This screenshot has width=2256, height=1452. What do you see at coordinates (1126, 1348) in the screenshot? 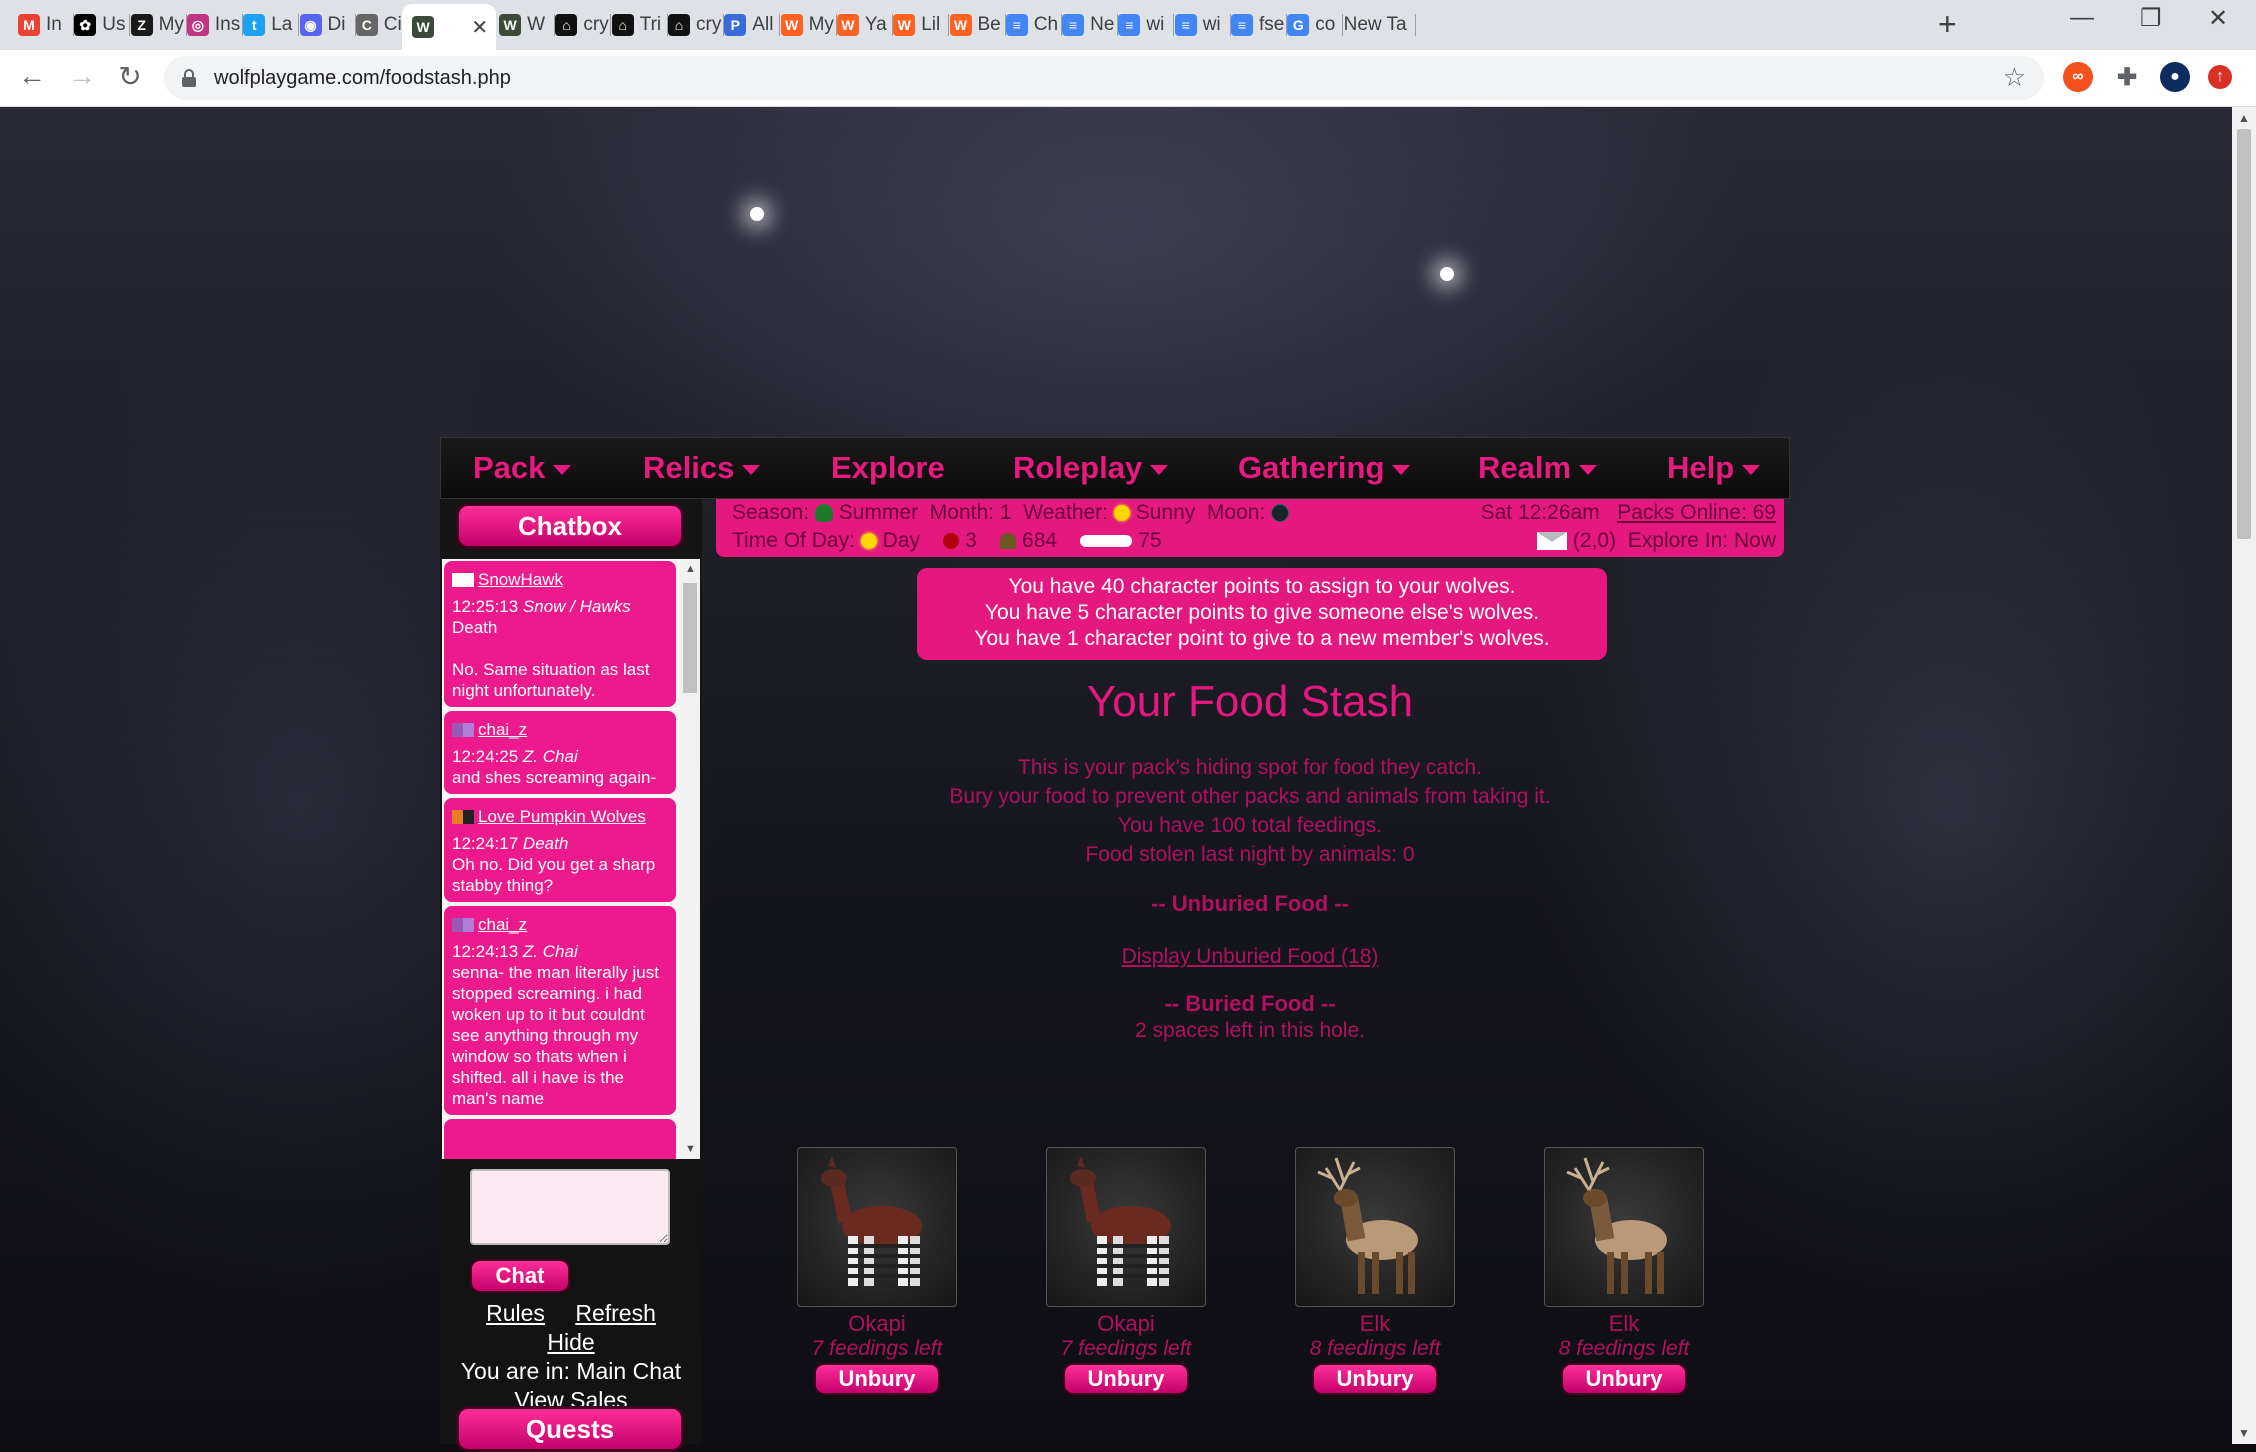
I see `feedings-left: 7 feedings left` at bounding box center [1126, 1348].